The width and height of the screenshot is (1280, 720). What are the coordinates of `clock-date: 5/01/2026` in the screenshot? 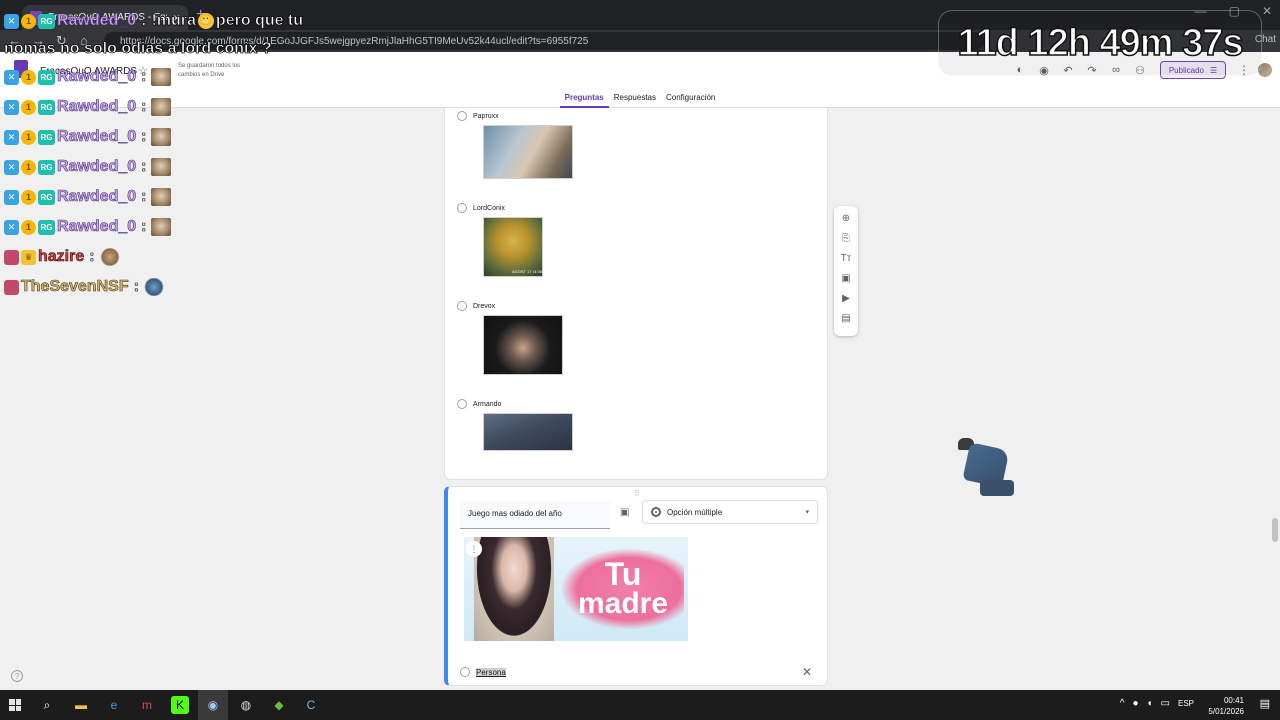 It's located at (1226, 711).